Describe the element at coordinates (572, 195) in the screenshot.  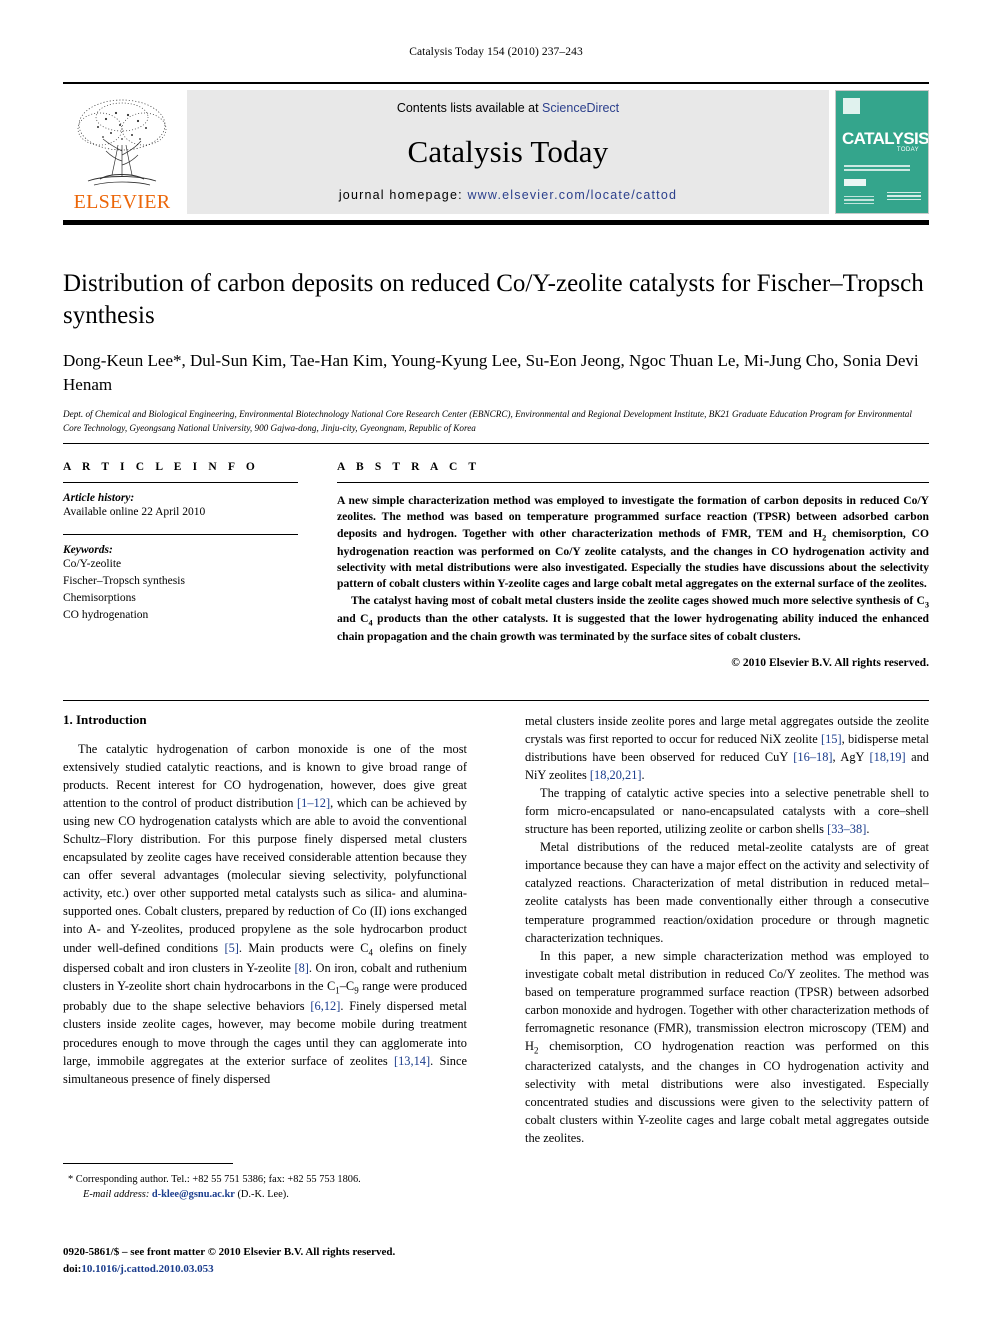
I see `journal-homepage-link: www.elsevier.com/locate/cattod` at that location.